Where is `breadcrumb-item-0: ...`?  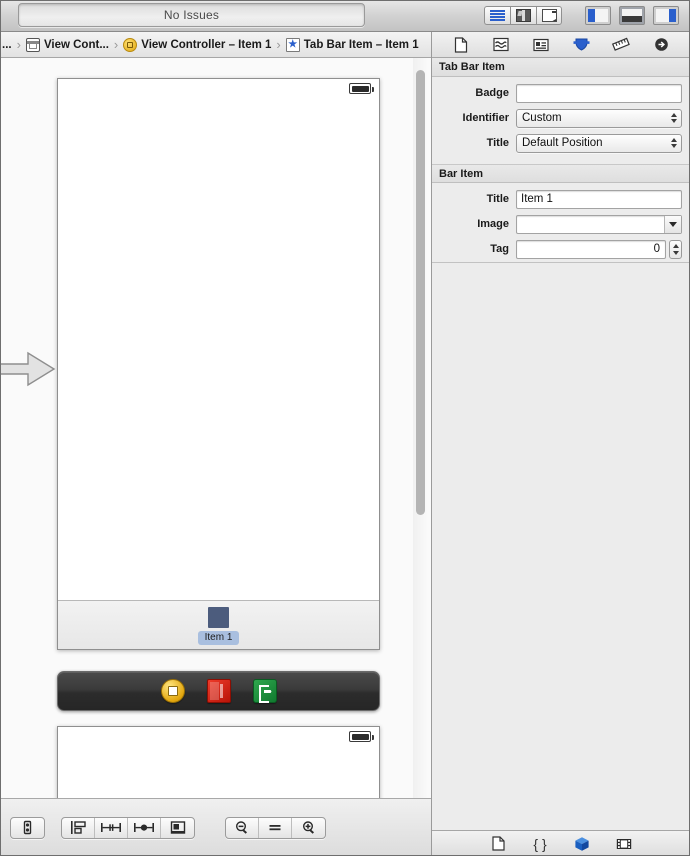
breadcrumb-item-0: ... is located at coordinates (6, 44).